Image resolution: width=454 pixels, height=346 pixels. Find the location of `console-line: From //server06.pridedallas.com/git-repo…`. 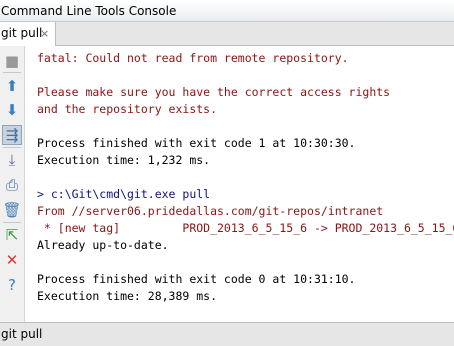

console-line: From //server06.pridedallas.com/git-repo… is located at coordinates (210, 211).